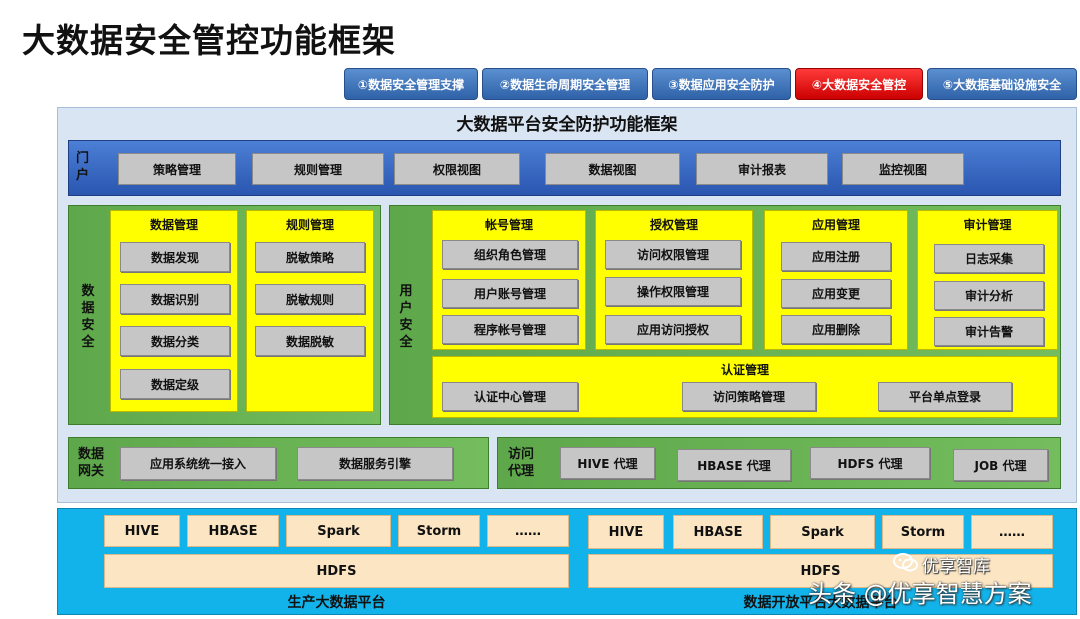  Describe the element at coordinates (718, 532) in the screenshot. I see `open-hbase-box: HBASE` at that location.